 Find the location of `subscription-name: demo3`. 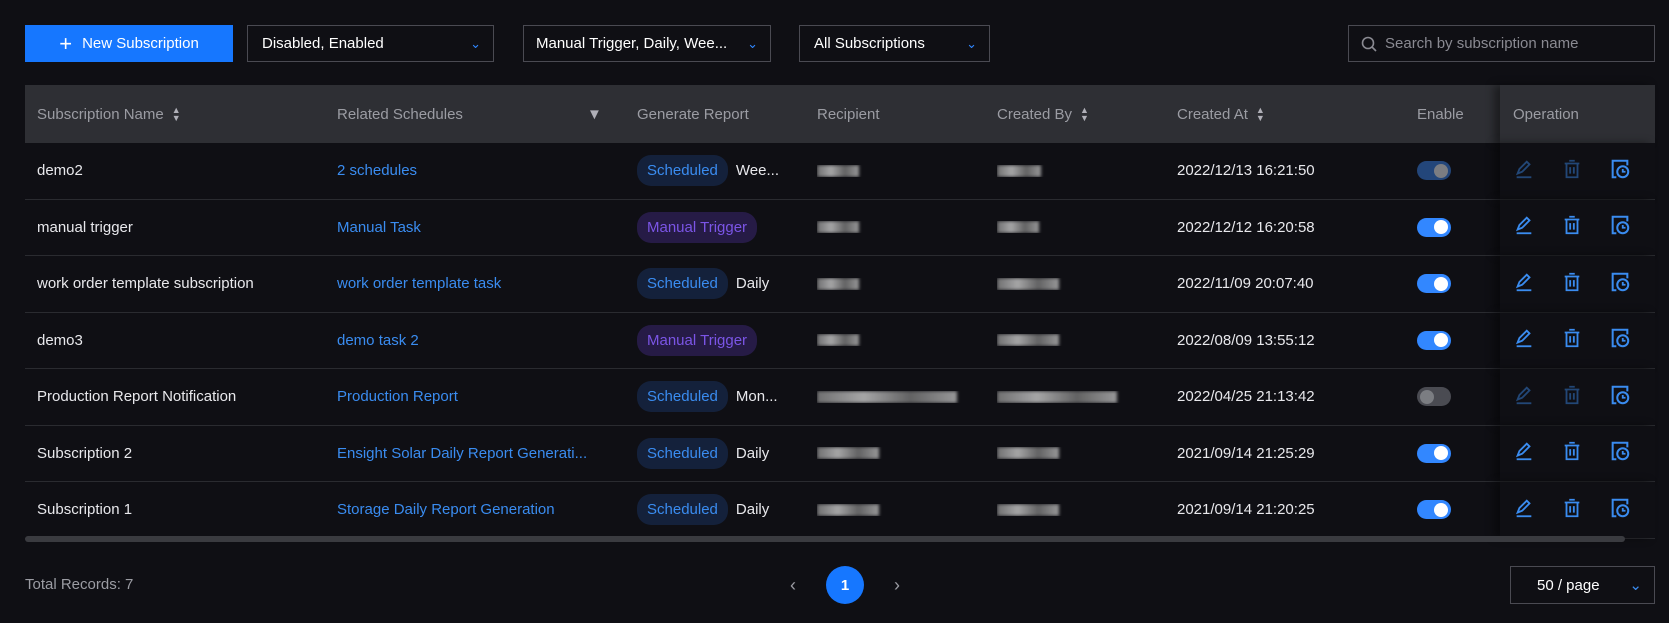

subscription-name: demo3 is located at coordinates (60, 340).